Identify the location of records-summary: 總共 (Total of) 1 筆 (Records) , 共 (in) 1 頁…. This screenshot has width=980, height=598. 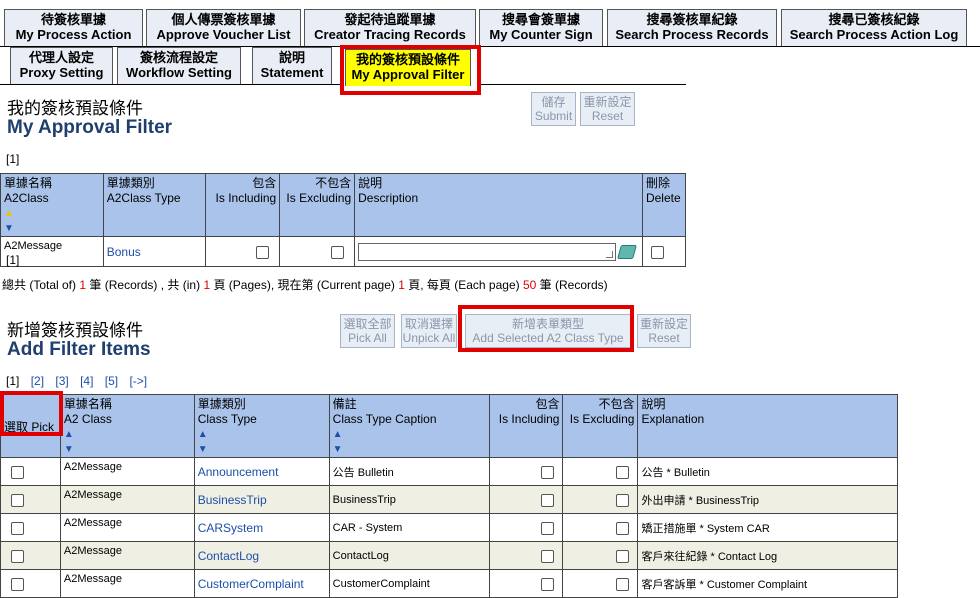
(305, 284).